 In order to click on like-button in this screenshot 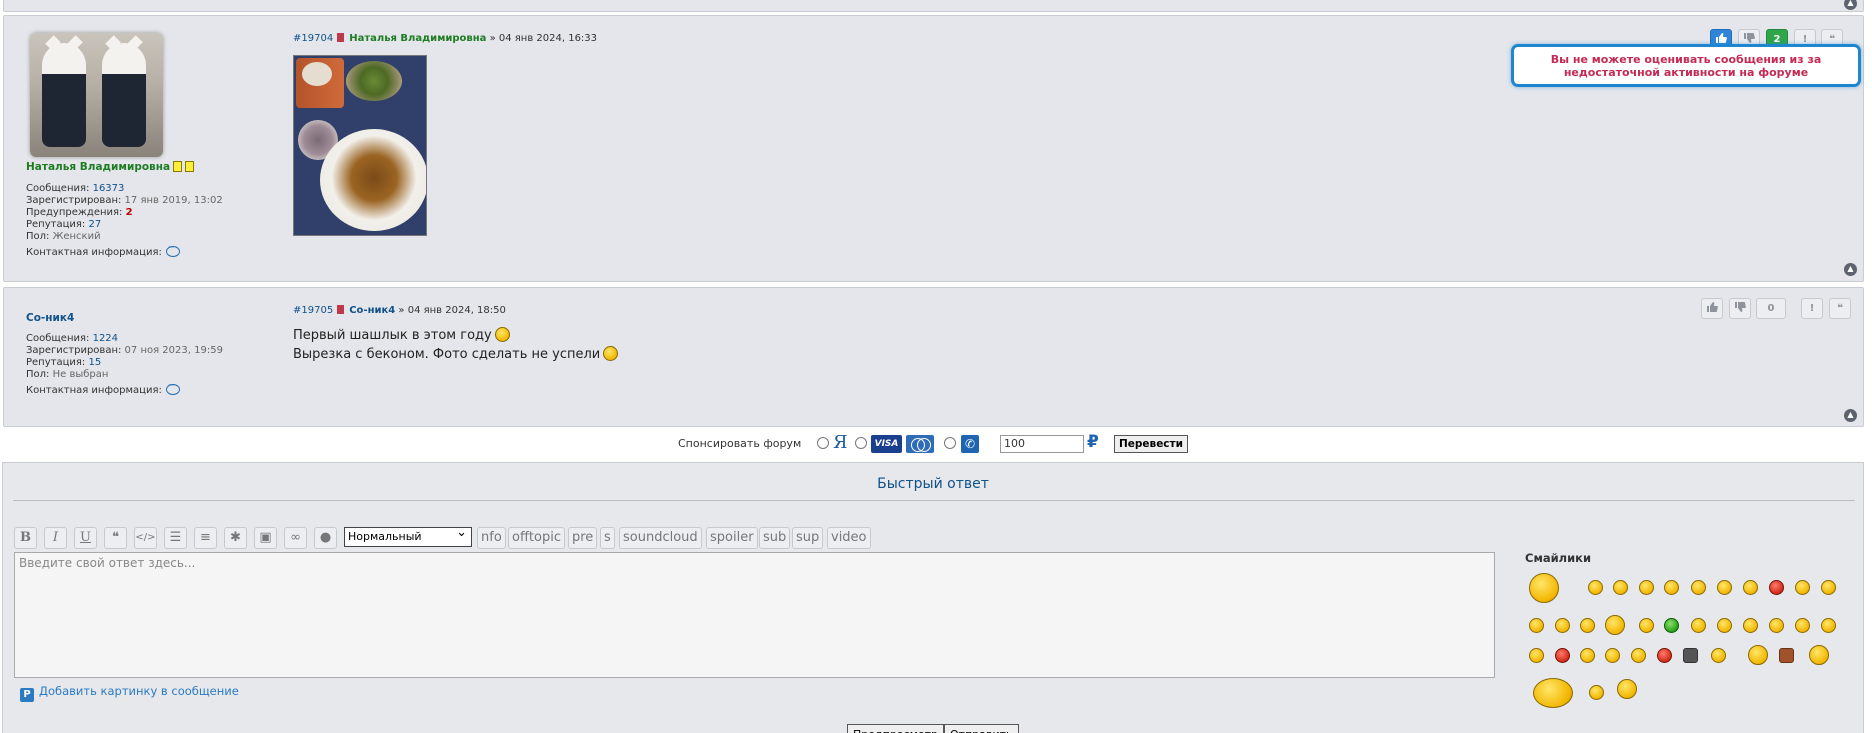, I will do `click(1712, 308)`.